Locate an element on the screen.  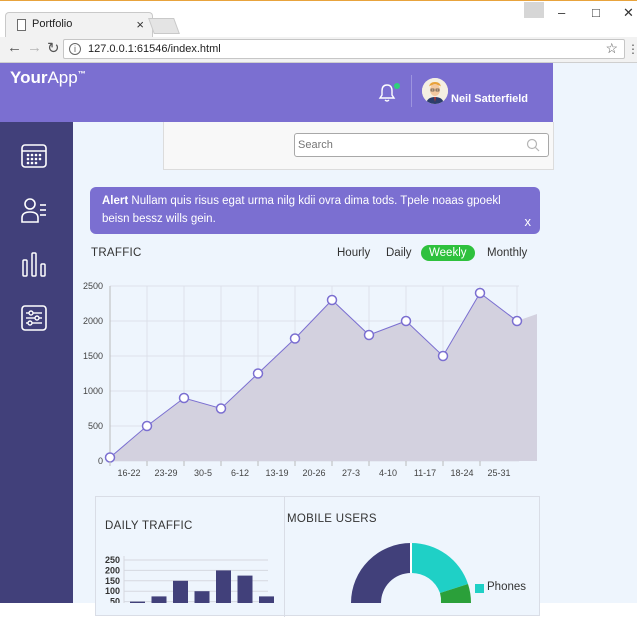
app-logo: YourApp™ is located at coordinates (48, 78).